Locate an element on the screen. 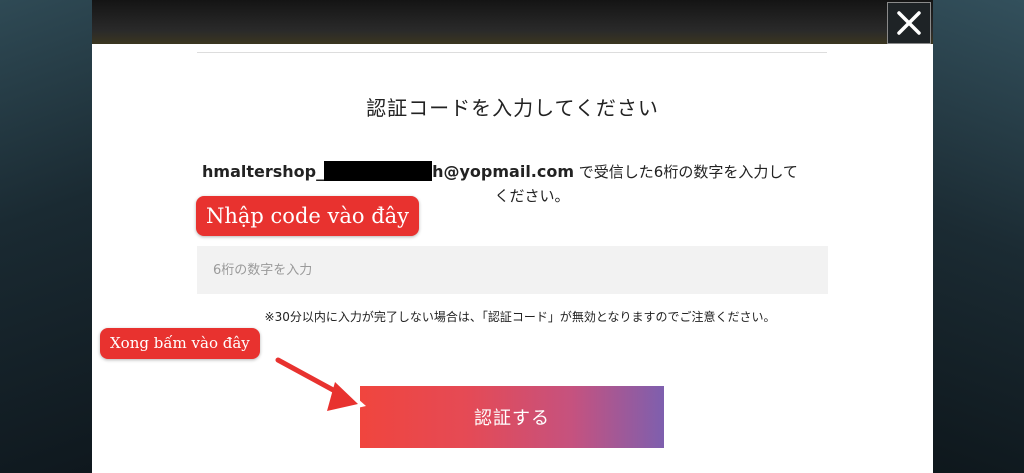 The image size is (1024, 473). close-icon is located at coordinates (909, 23).